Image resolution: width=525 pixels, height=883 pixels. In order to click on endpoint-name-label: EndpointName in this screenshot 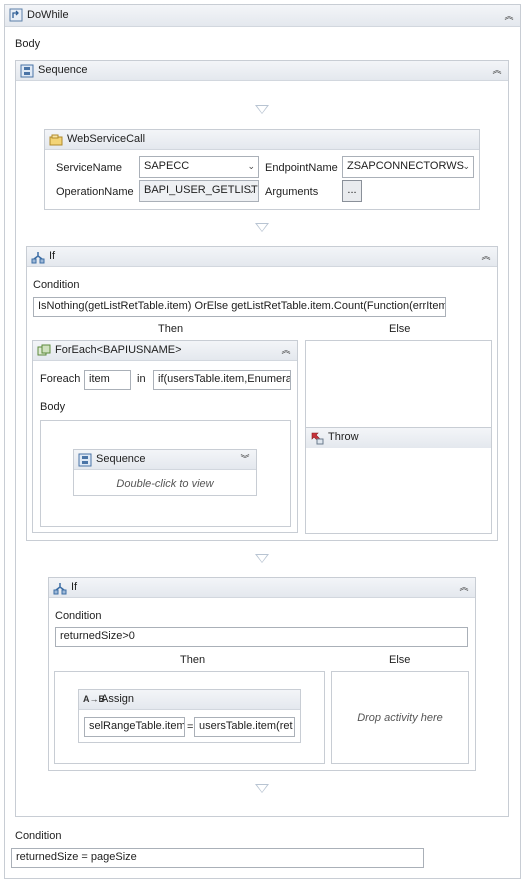, I will do `click(301, 168)`.